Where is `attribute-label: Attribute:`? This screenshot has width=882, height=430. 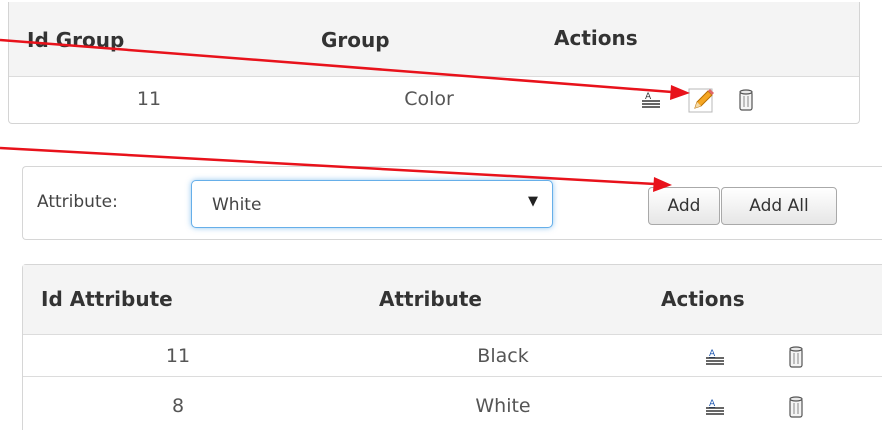 attribute-label: Attribute: is located at coordinates (77, 202).